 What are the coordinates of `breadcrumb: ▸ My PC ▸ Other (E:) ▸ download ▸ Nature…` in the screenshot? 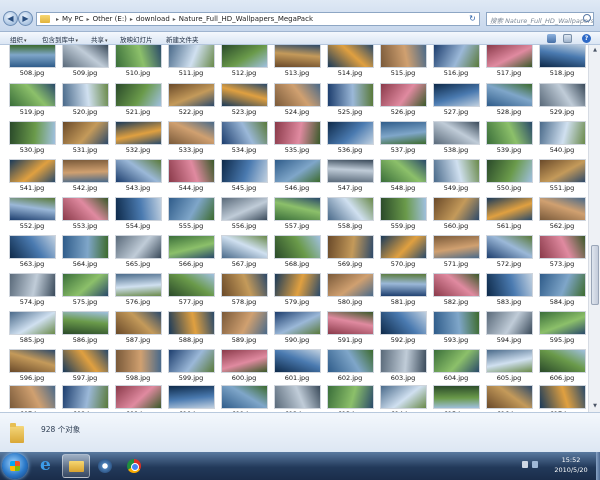 It's located at (258, 19).